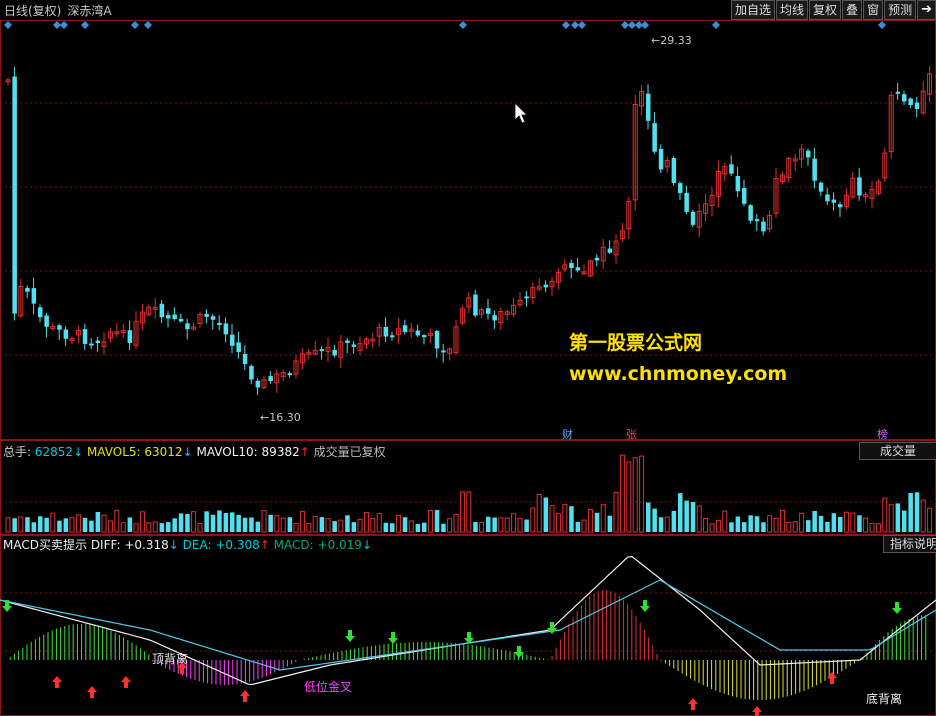 Image resolution: width=936 pixels, height=716 pixels. What do you see at coordinates (631, 434) in the screenshot?
I see `limit-up-marker: 张` at bounding box center [631, 434].